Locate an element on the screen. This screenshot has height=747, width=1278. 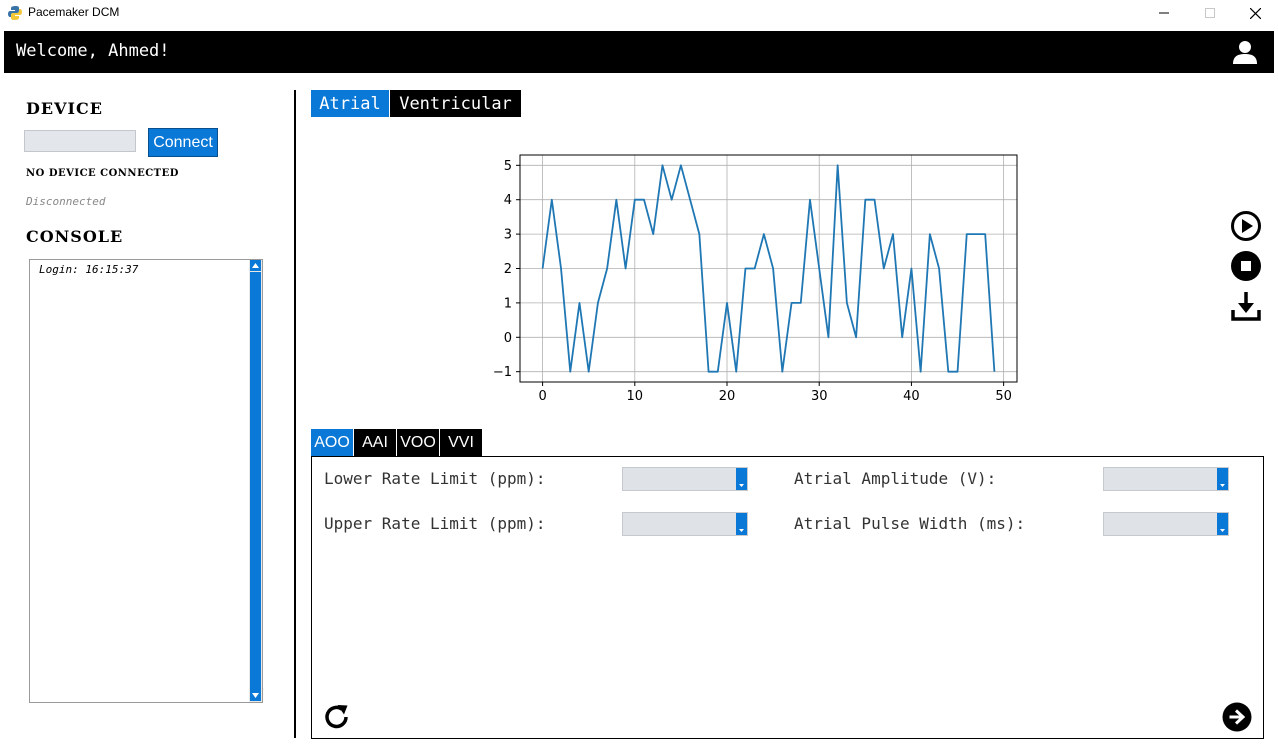
connect-button: Connect is located at coordinates (183, 142).